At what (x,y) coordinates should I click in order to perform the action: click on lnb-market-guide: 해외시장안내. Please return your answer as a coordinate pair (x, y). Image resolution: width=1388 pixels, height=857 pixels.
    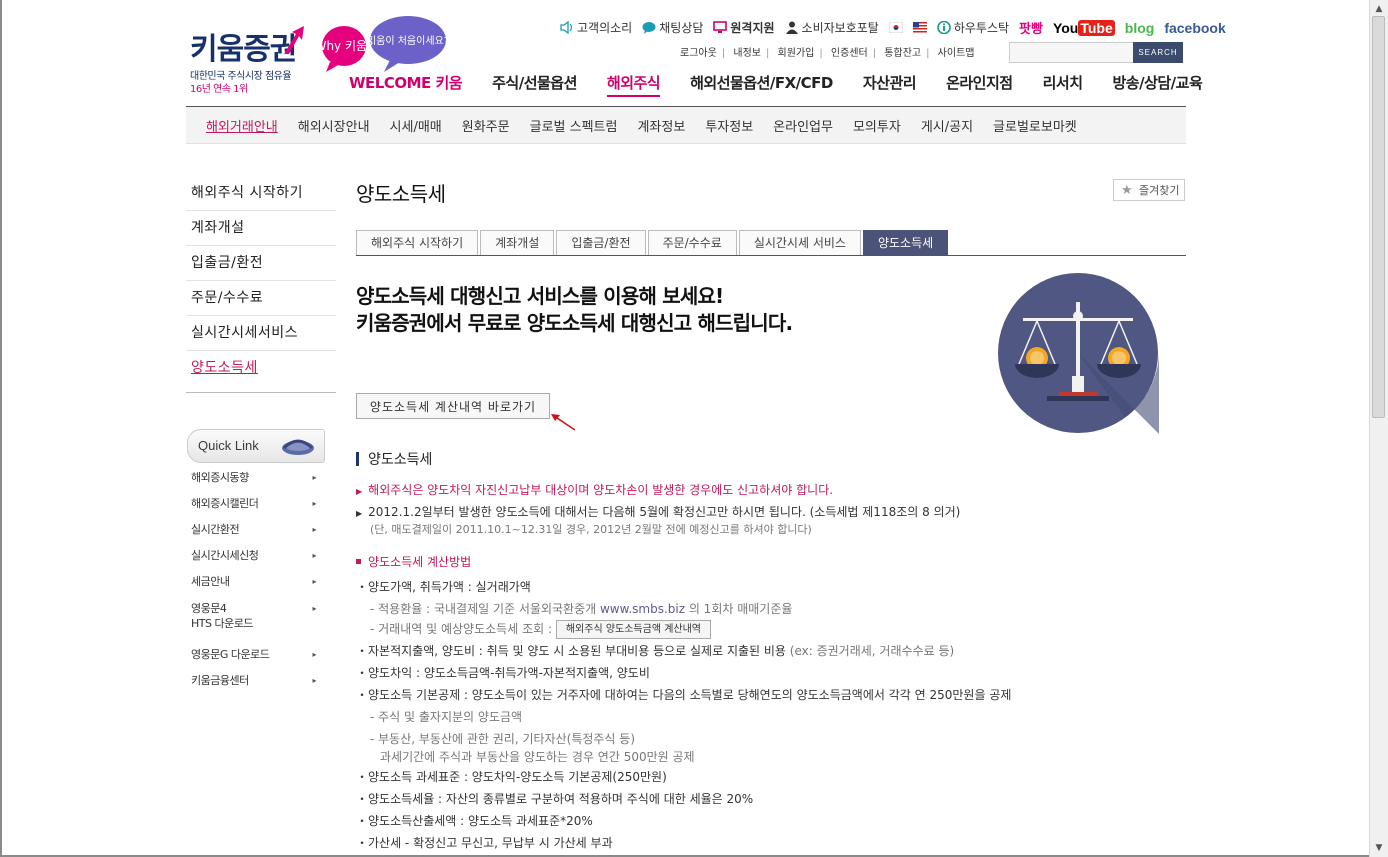
    Looking at the image, I should click on (334, 125).